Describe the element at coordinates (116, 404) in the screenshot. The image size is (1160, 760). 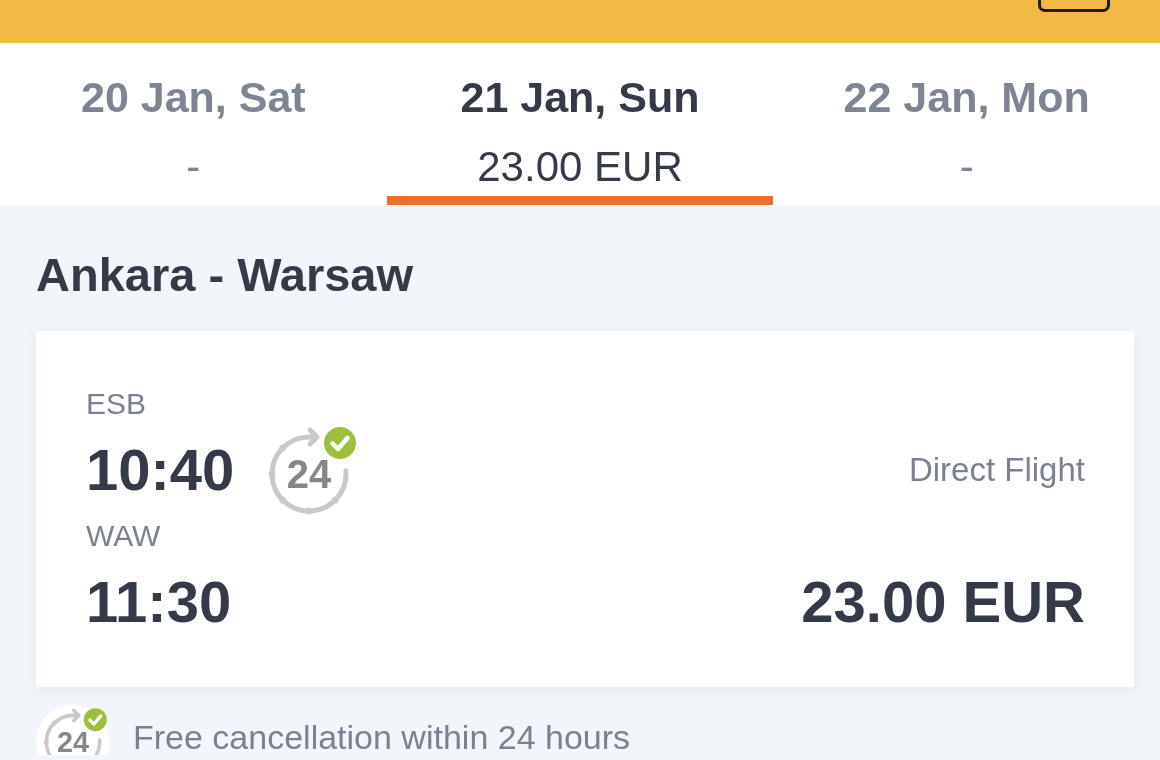
I see `departure-airport: ESB` at that location.